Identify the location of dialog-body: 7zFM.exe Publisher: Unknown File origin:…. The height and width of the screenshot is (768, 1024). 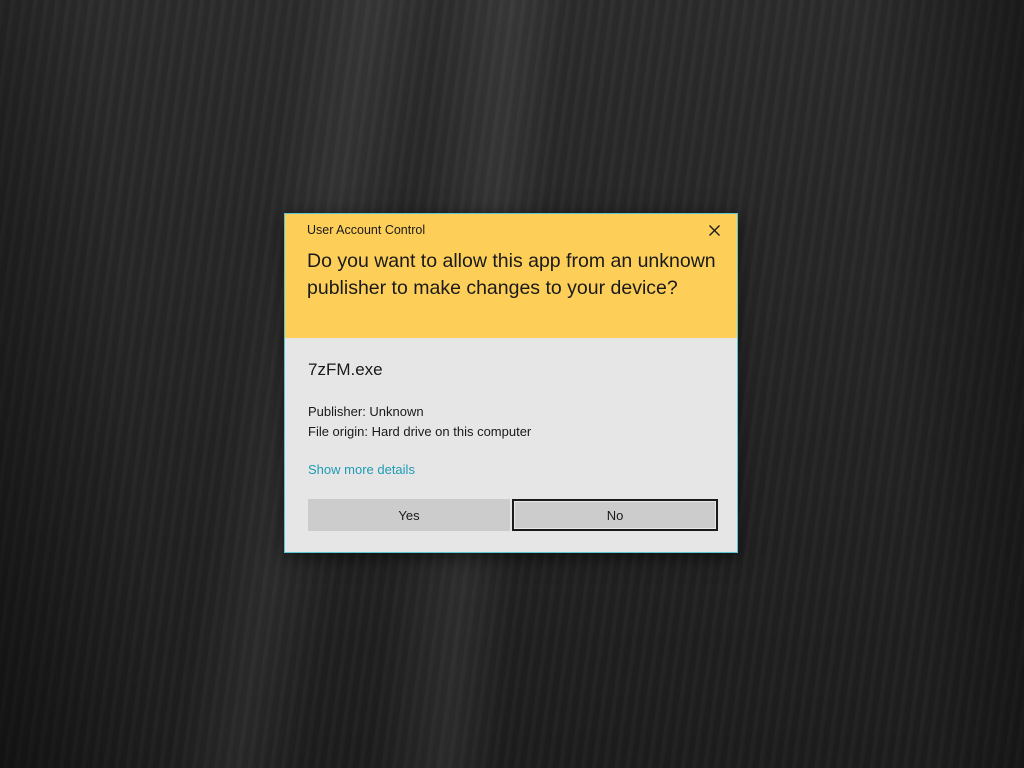
(511, 445).